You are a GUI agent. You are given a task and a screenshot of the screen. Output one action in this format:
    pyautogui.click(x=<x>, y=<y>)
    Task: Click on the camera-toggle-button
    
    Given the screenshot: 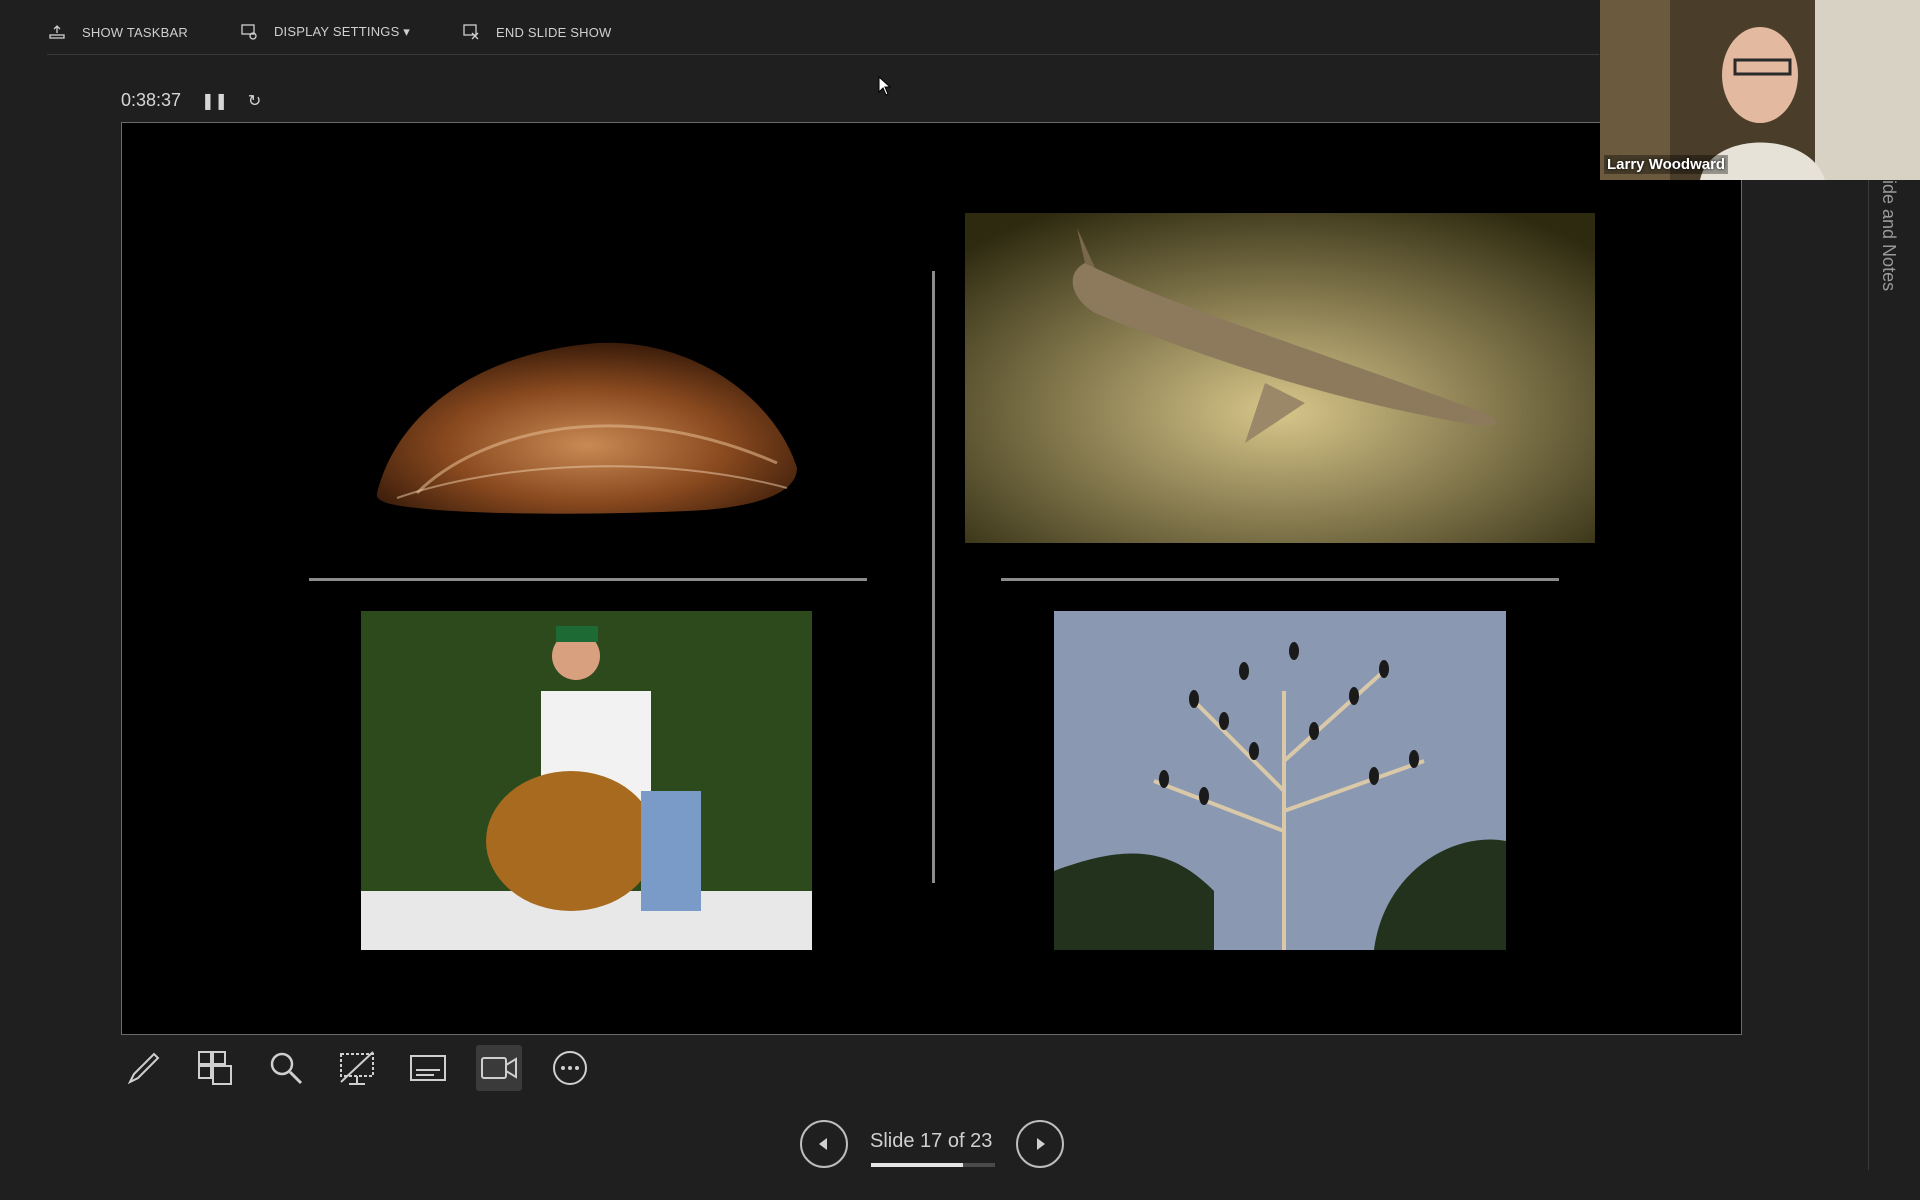 What is the action you would take?
    pyautogui.click(x=499, y=1068)
    